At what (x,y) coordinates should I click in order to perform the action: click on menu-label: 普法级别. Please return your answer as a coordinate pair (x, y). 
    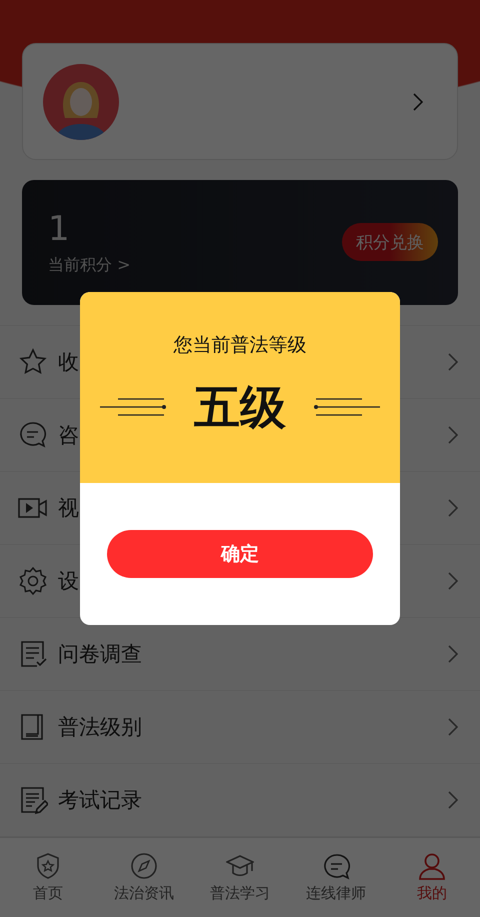
    Looking at the image, I should click on (100, 726).